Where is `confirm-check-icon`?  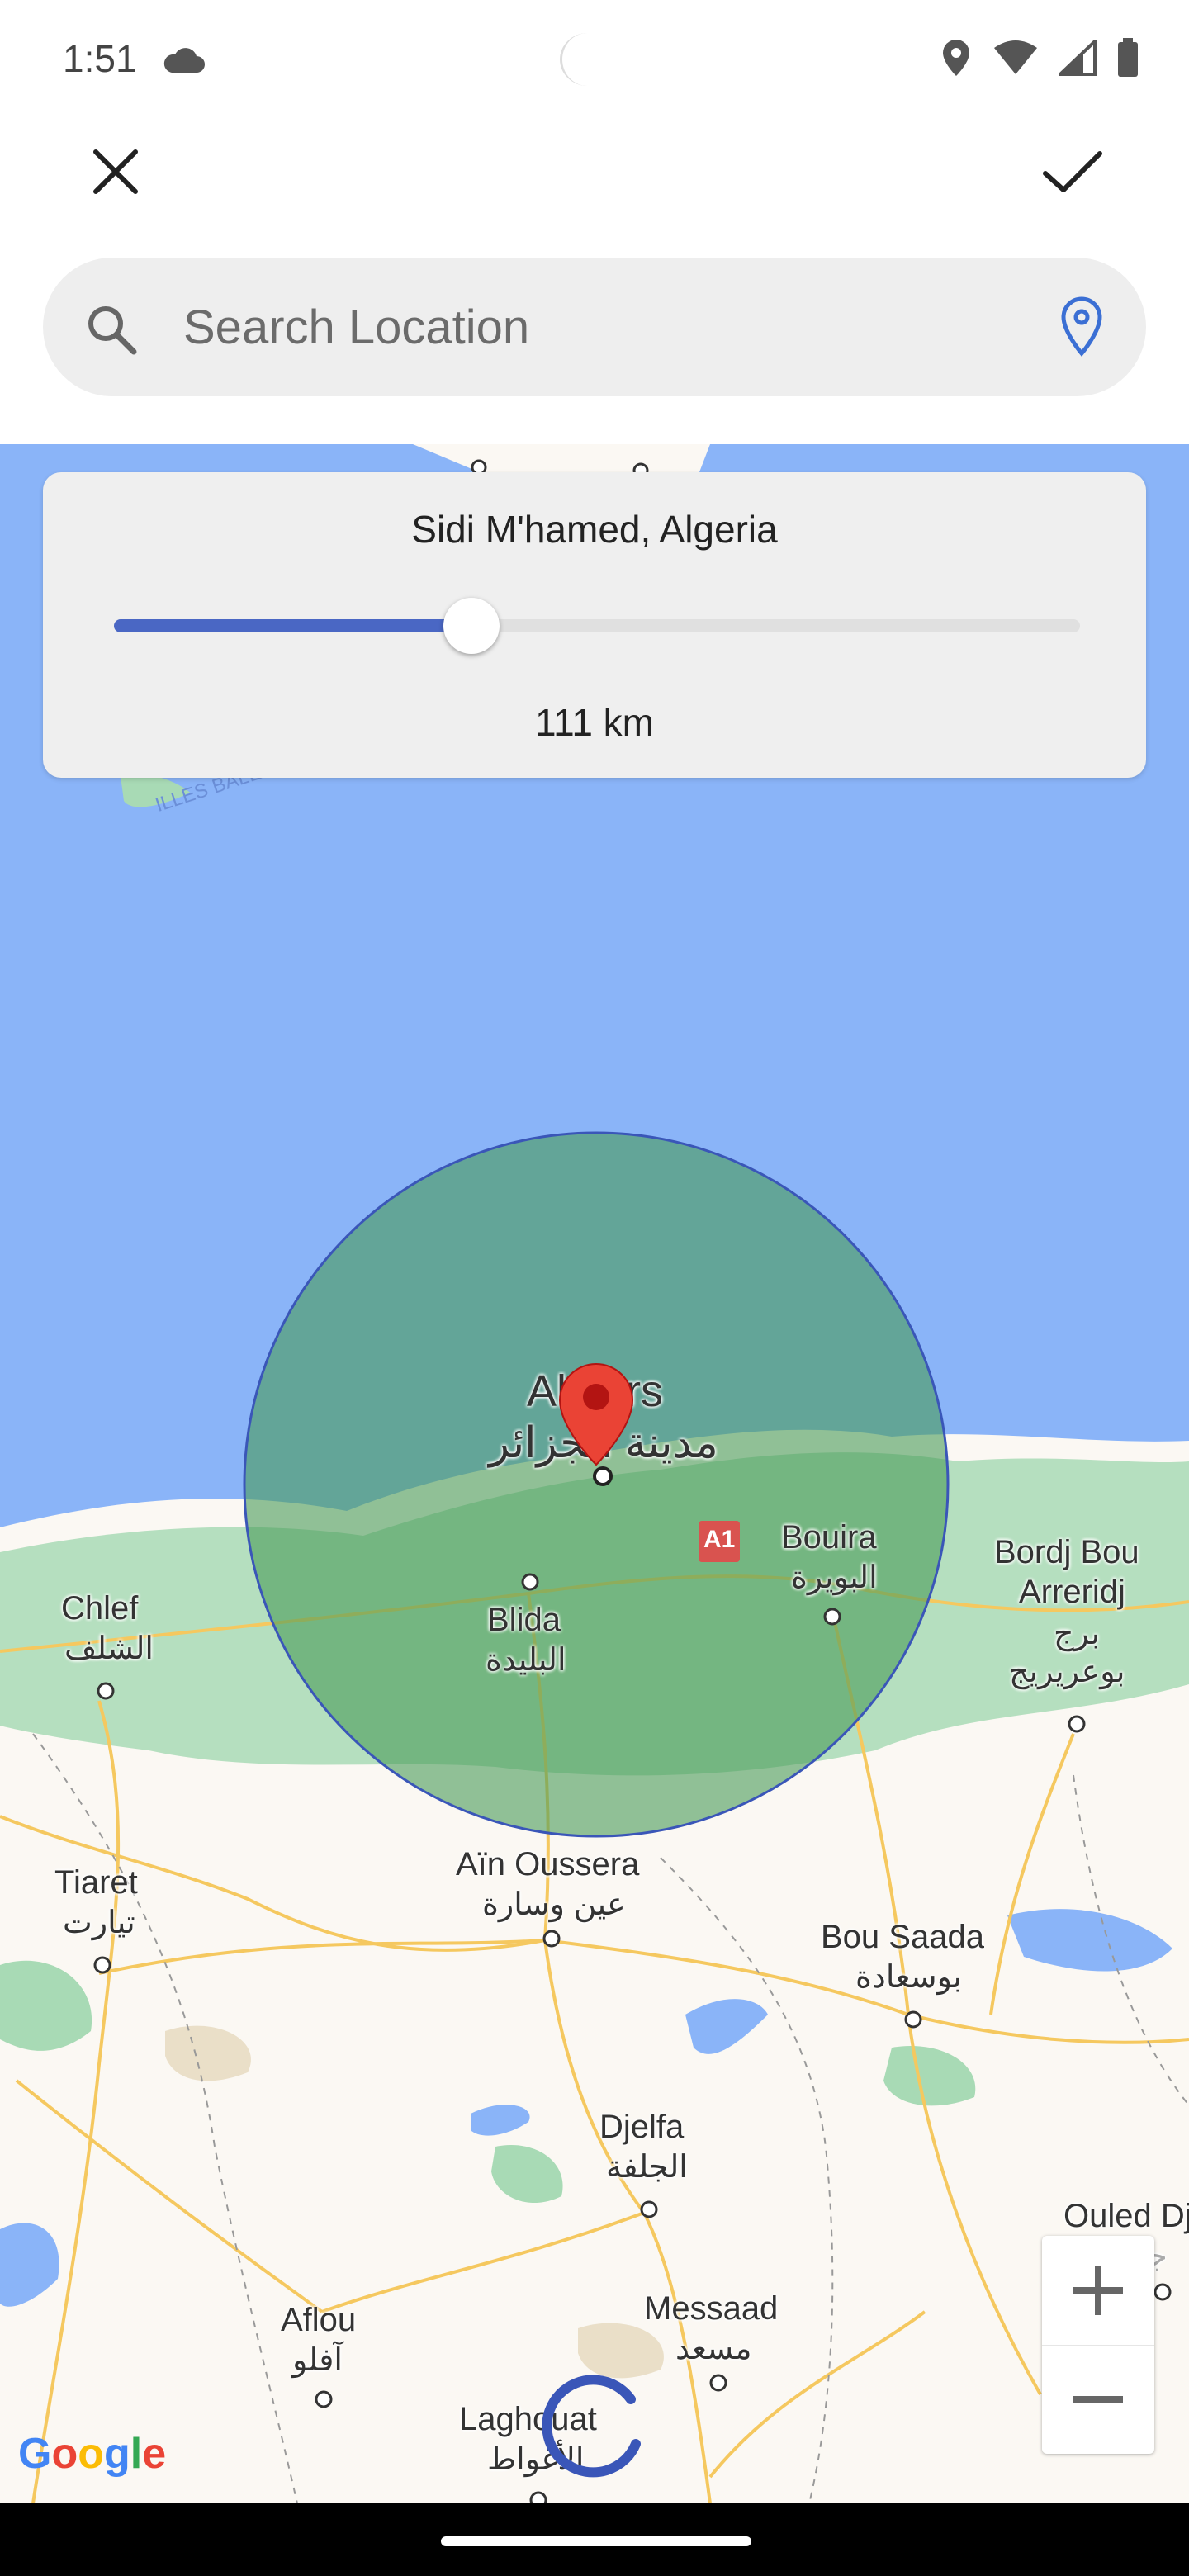
confirm-check-icon is located at coordinates (1072, 172).